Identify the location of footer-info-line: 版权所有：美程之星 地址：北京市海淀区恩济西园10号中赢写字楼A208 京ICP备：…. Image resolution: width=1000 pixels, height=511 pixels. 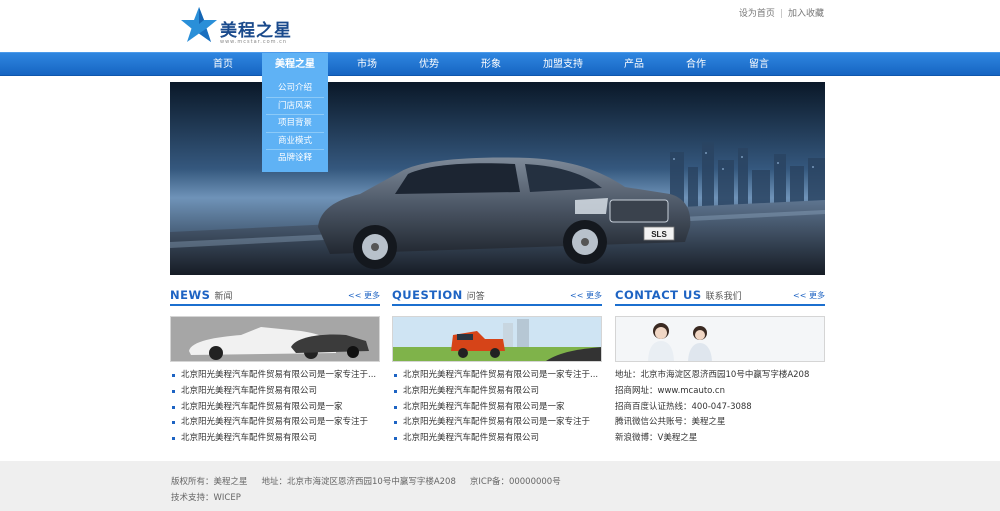
(373, 481).